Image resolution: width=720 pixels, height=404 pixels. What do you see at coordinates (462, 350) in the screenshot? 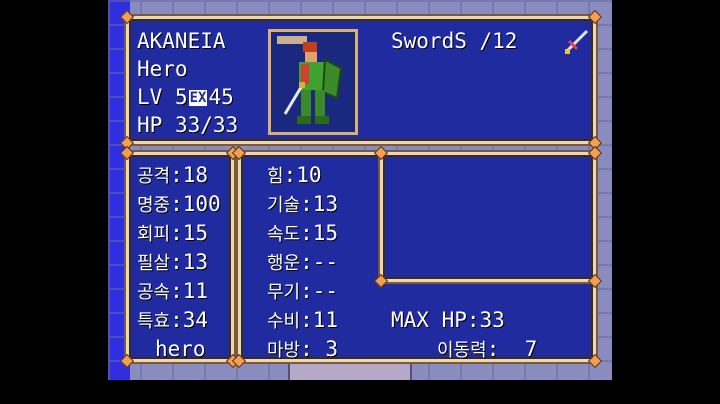
I see `move-label: 이동력` at bounding box center [462, 350].